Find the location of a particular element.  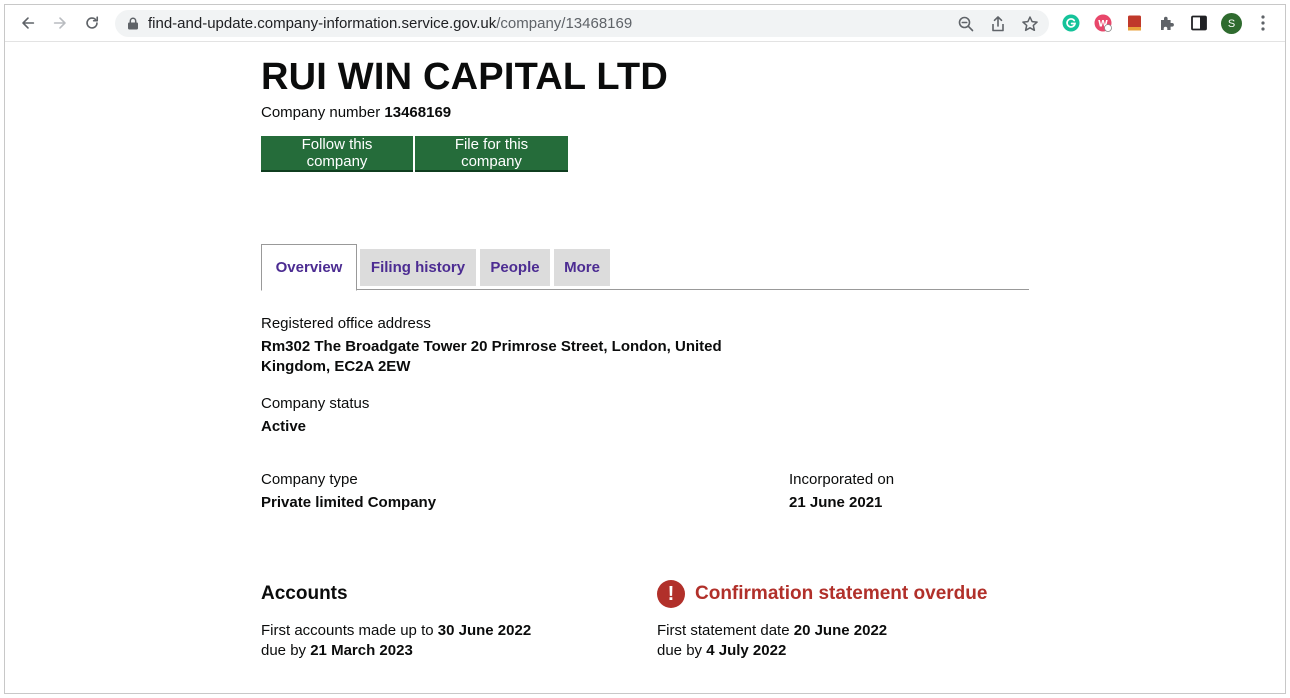

accounts-due-line: due by 21 March 2023 is located at coordinates (337, 651).